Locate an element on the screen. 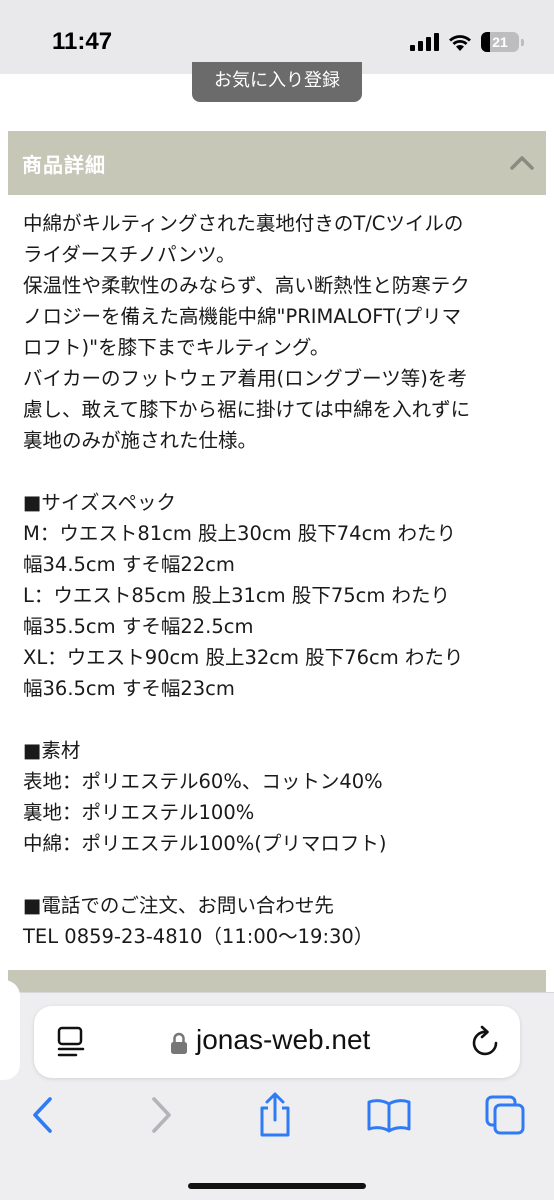 The image size is (554, 1200). size-spec-line: M：ウエスト81cm 股上30cm 股下74cm わたり is located at coordinates (240, 533).